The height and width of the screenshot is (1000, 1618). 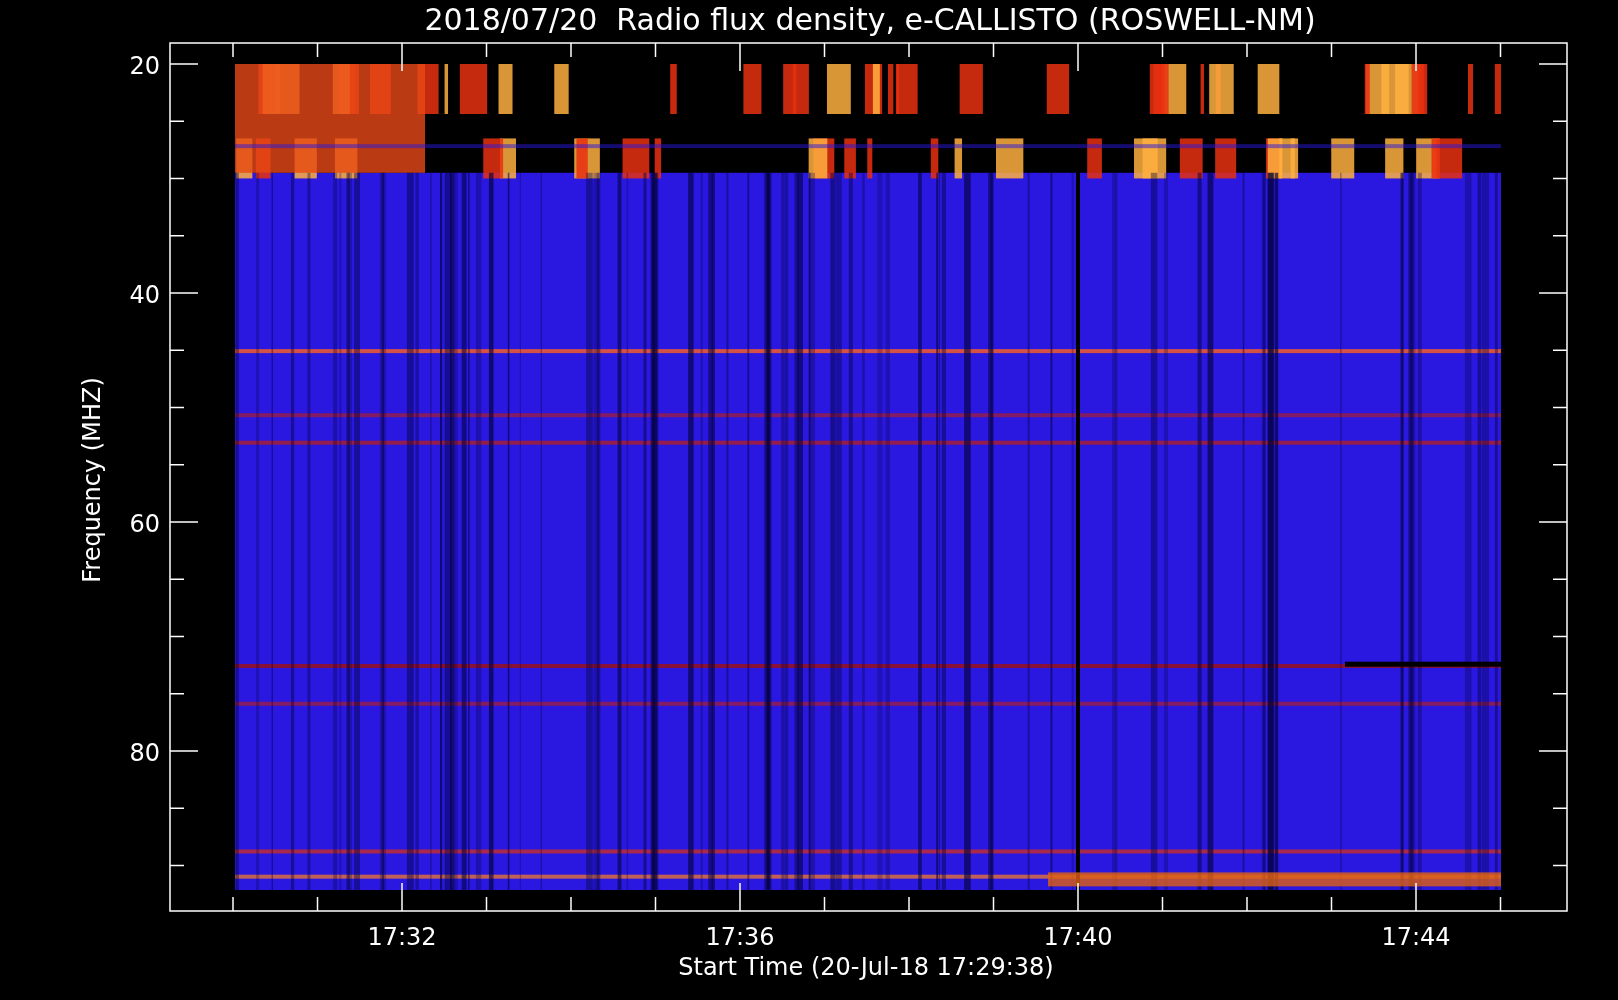 I want to click on x-tick-label: 17:36, so click(x=740, y=937).